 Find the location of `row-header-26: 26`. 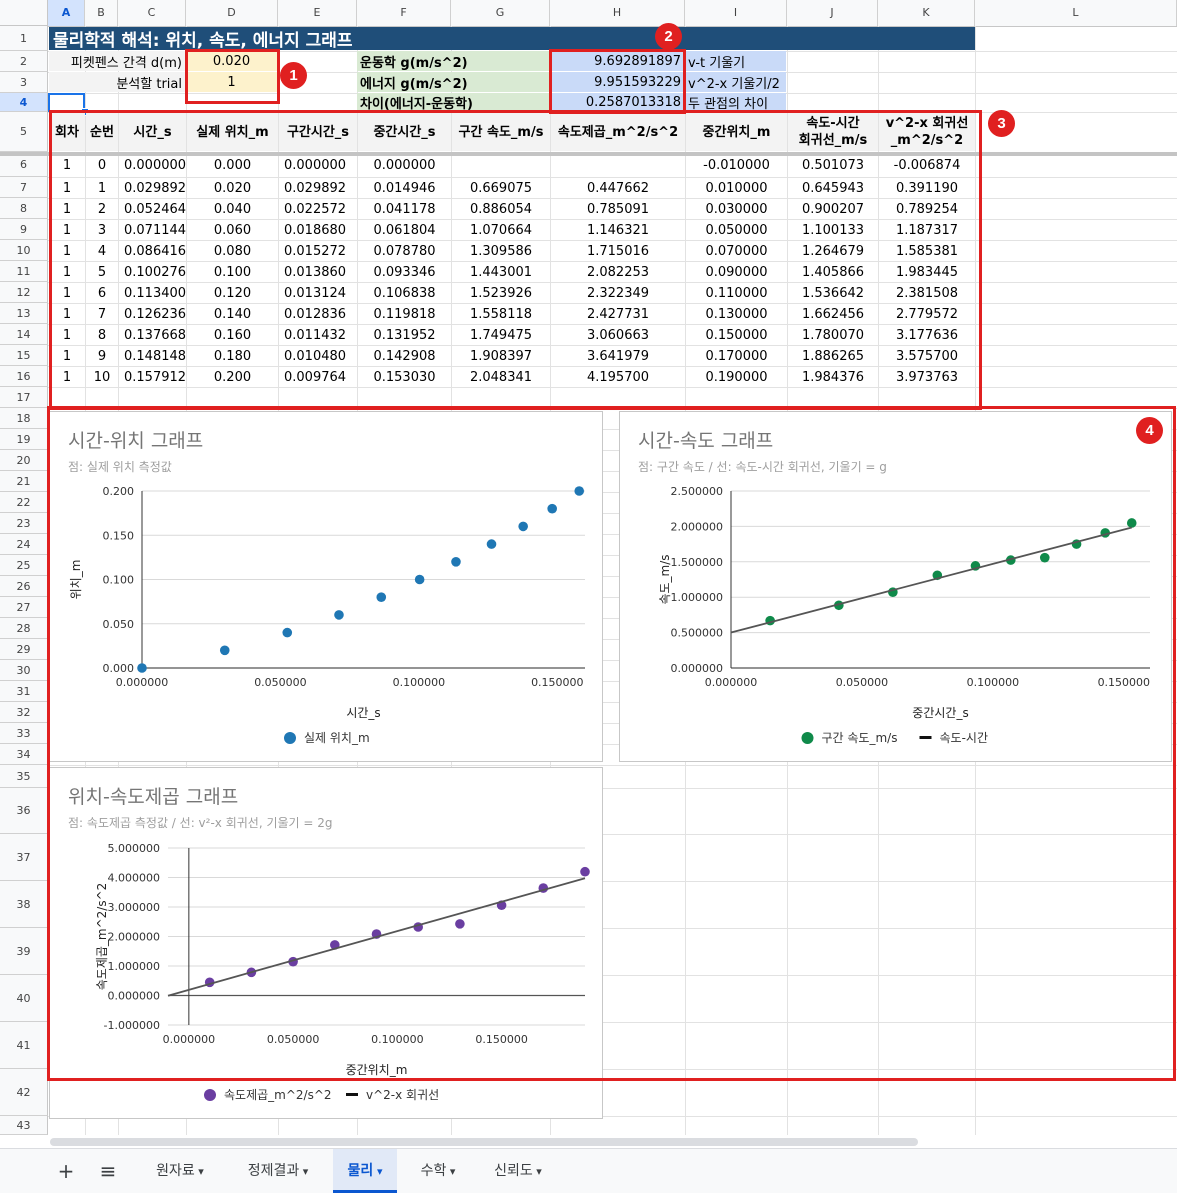

row-header-26: 26 is located at coordinates (24, 586).